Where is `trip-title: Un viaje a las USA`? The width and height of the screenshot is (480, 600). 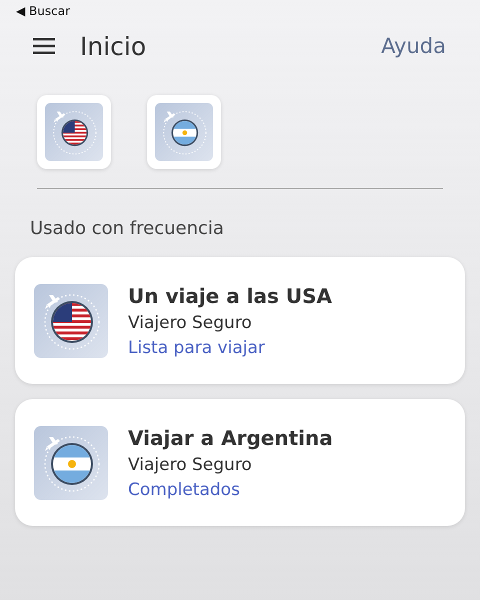
trip-title: Un viaje a las USA is located at coordinates (230, 296).